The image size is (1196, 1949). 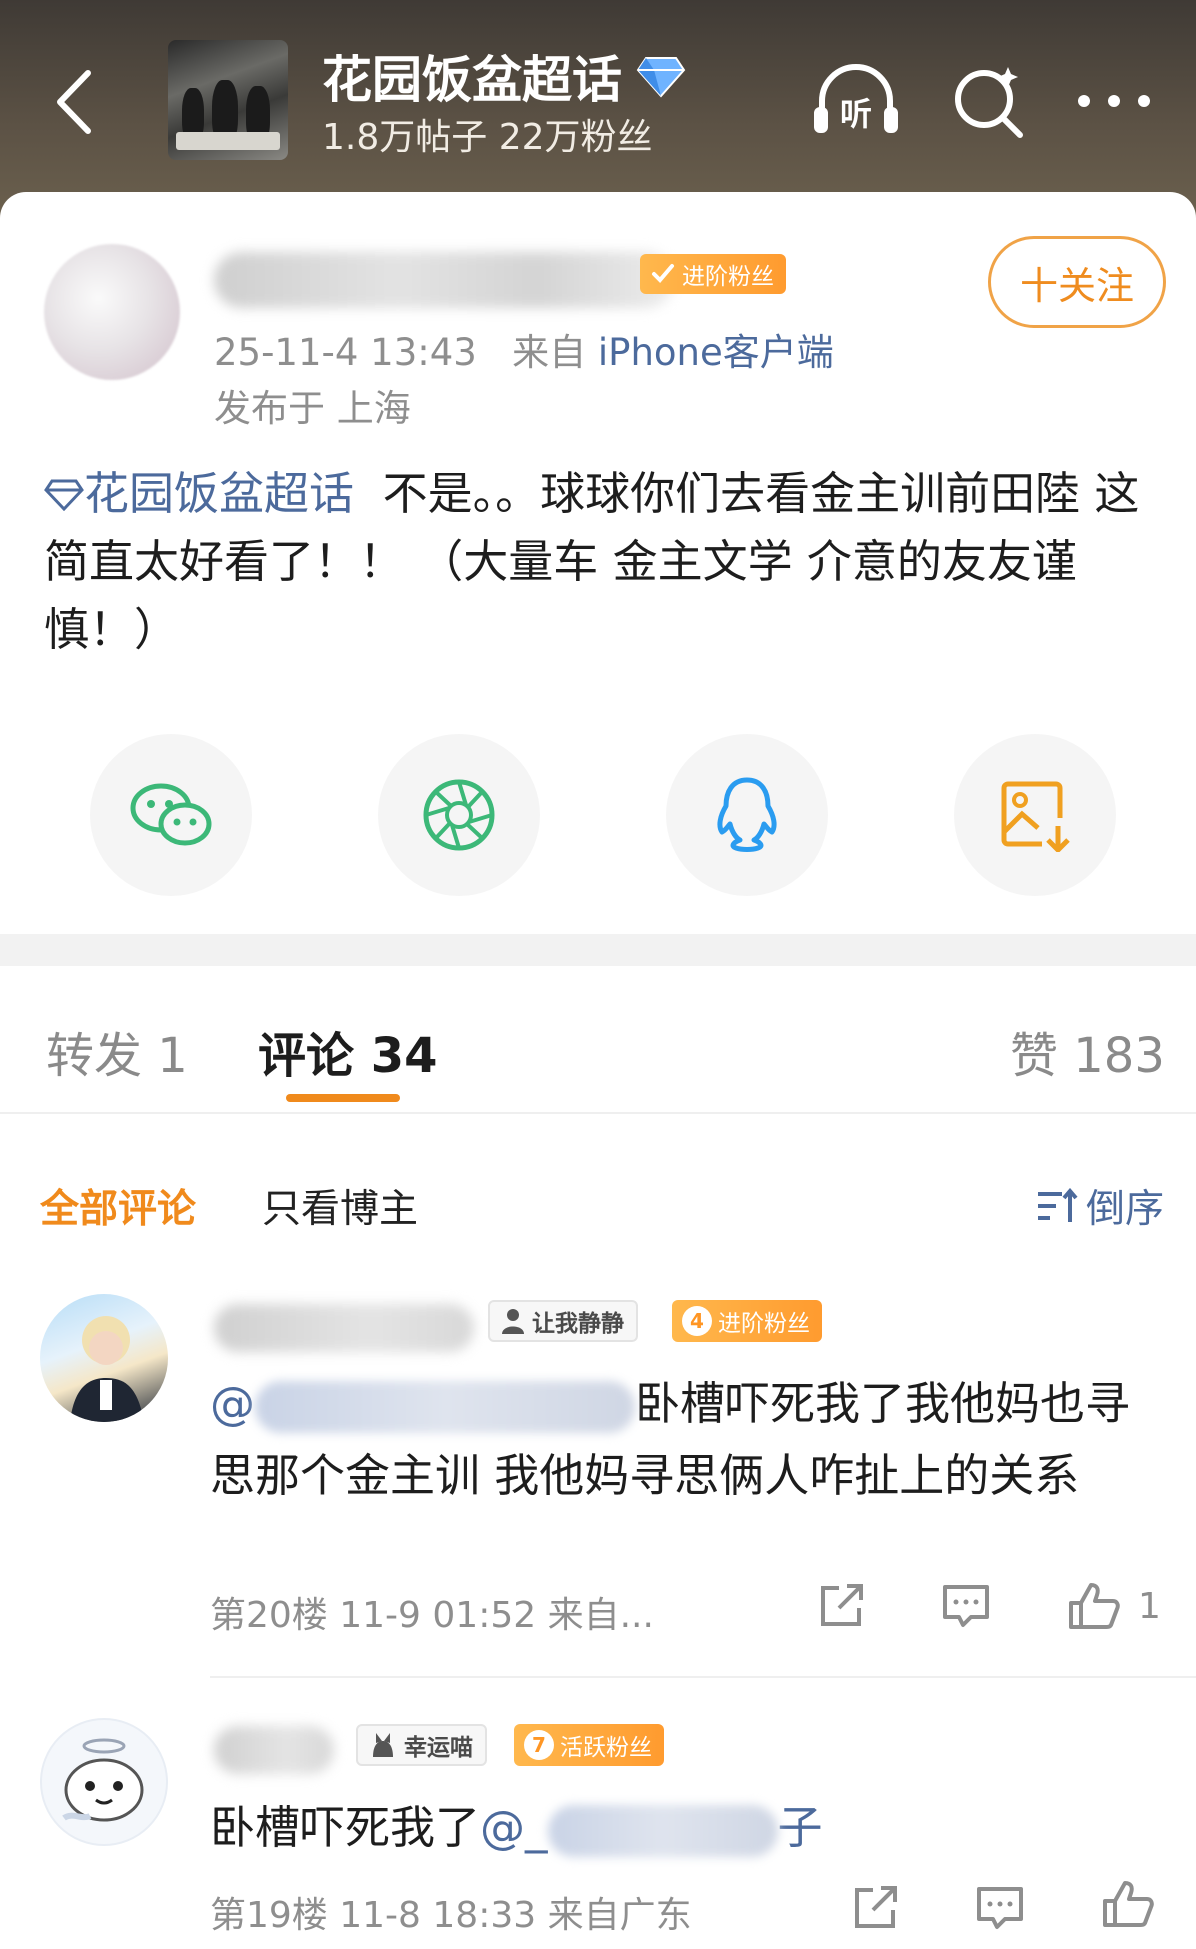 What do you see at coordinates (487, 137) in the screenshot?
I see `topic-stats: 1.8万帖子 22万粉丝` at bounding box center [487, 137].